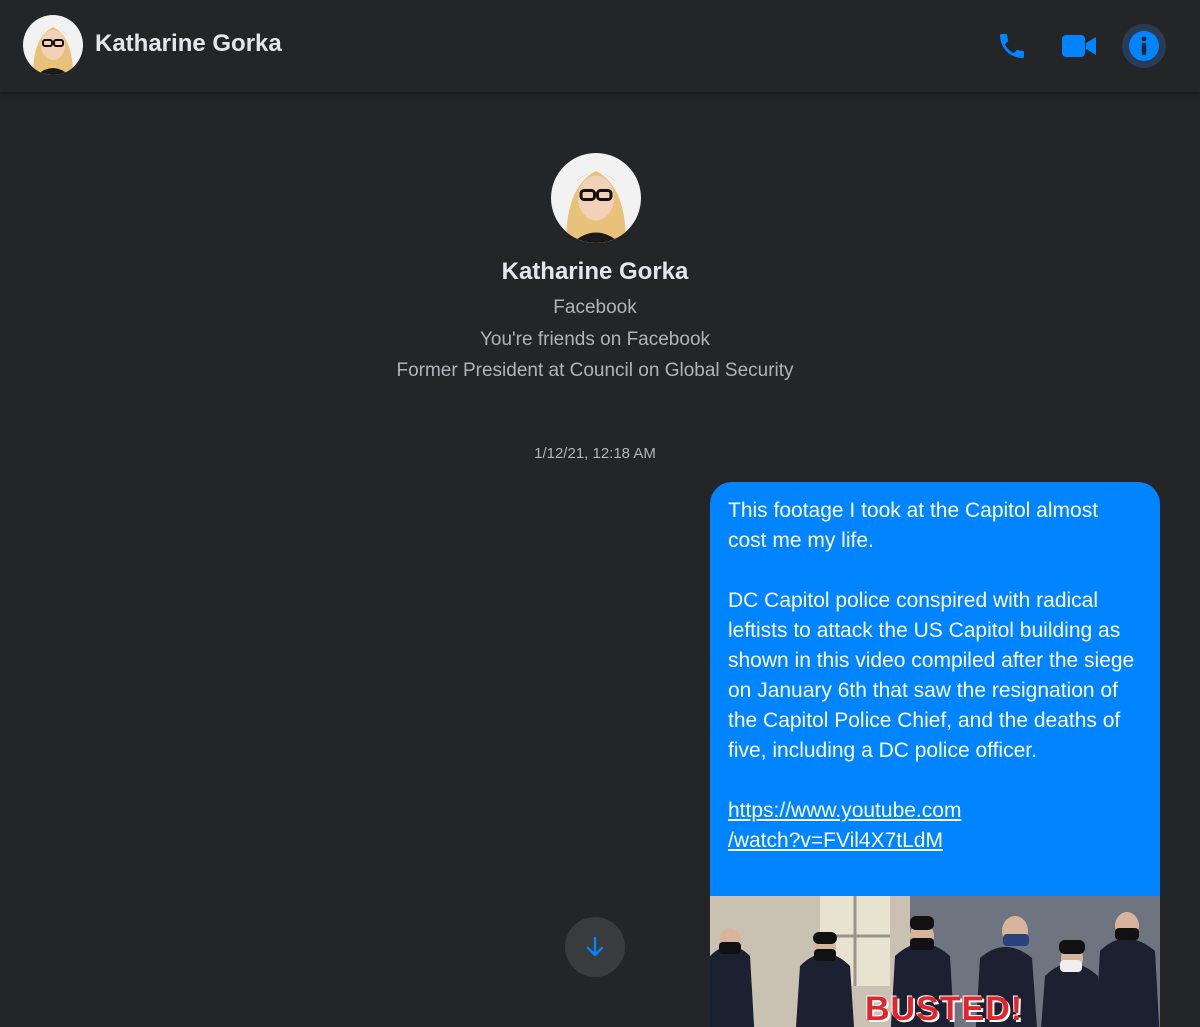 The width and height of the screenshot is (1200, 1027). I want to click on video-camera-icon, so click(1079, 46).